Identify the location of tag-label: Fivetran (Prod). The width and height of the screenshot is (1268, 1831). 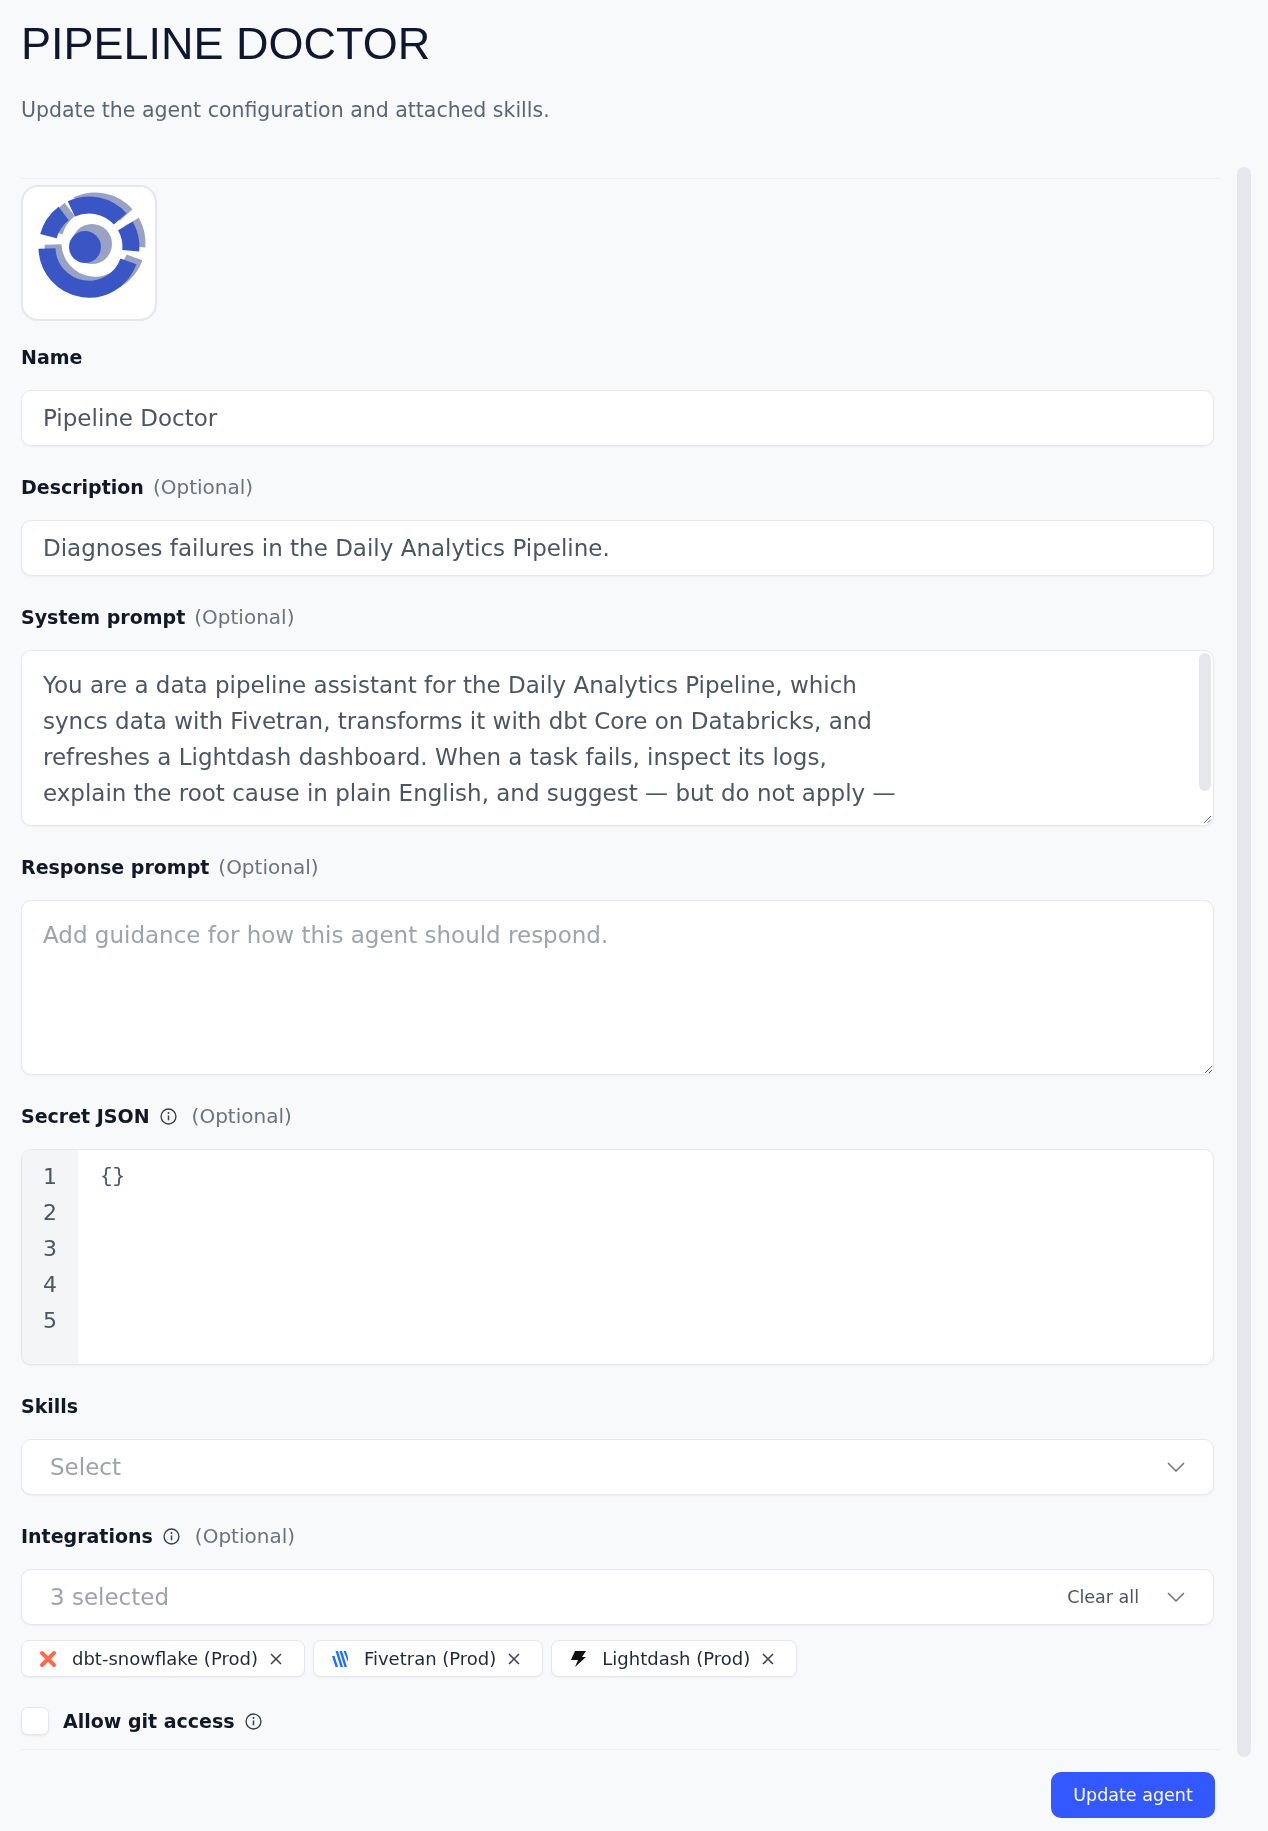
(430, 1658).